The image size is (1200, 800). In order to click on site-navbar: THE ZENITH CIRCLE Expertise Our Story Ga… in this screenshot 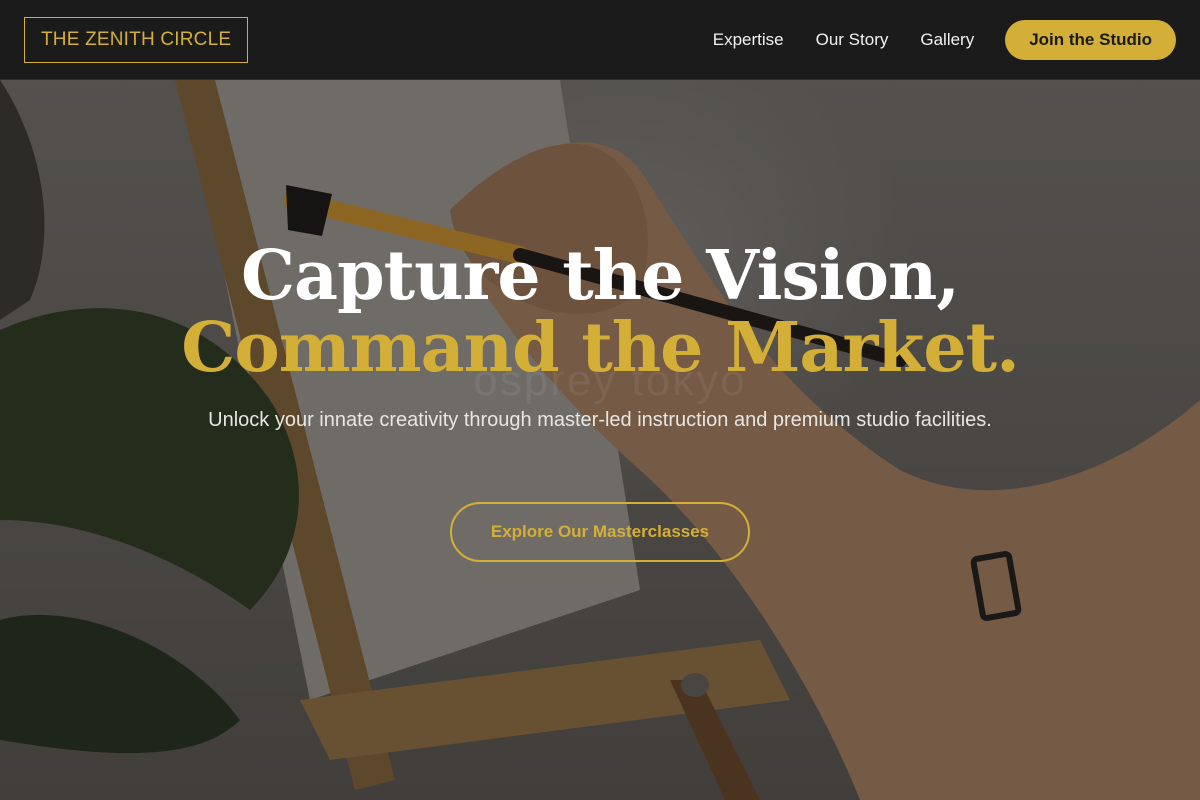, I will do `click(600, 40)`.